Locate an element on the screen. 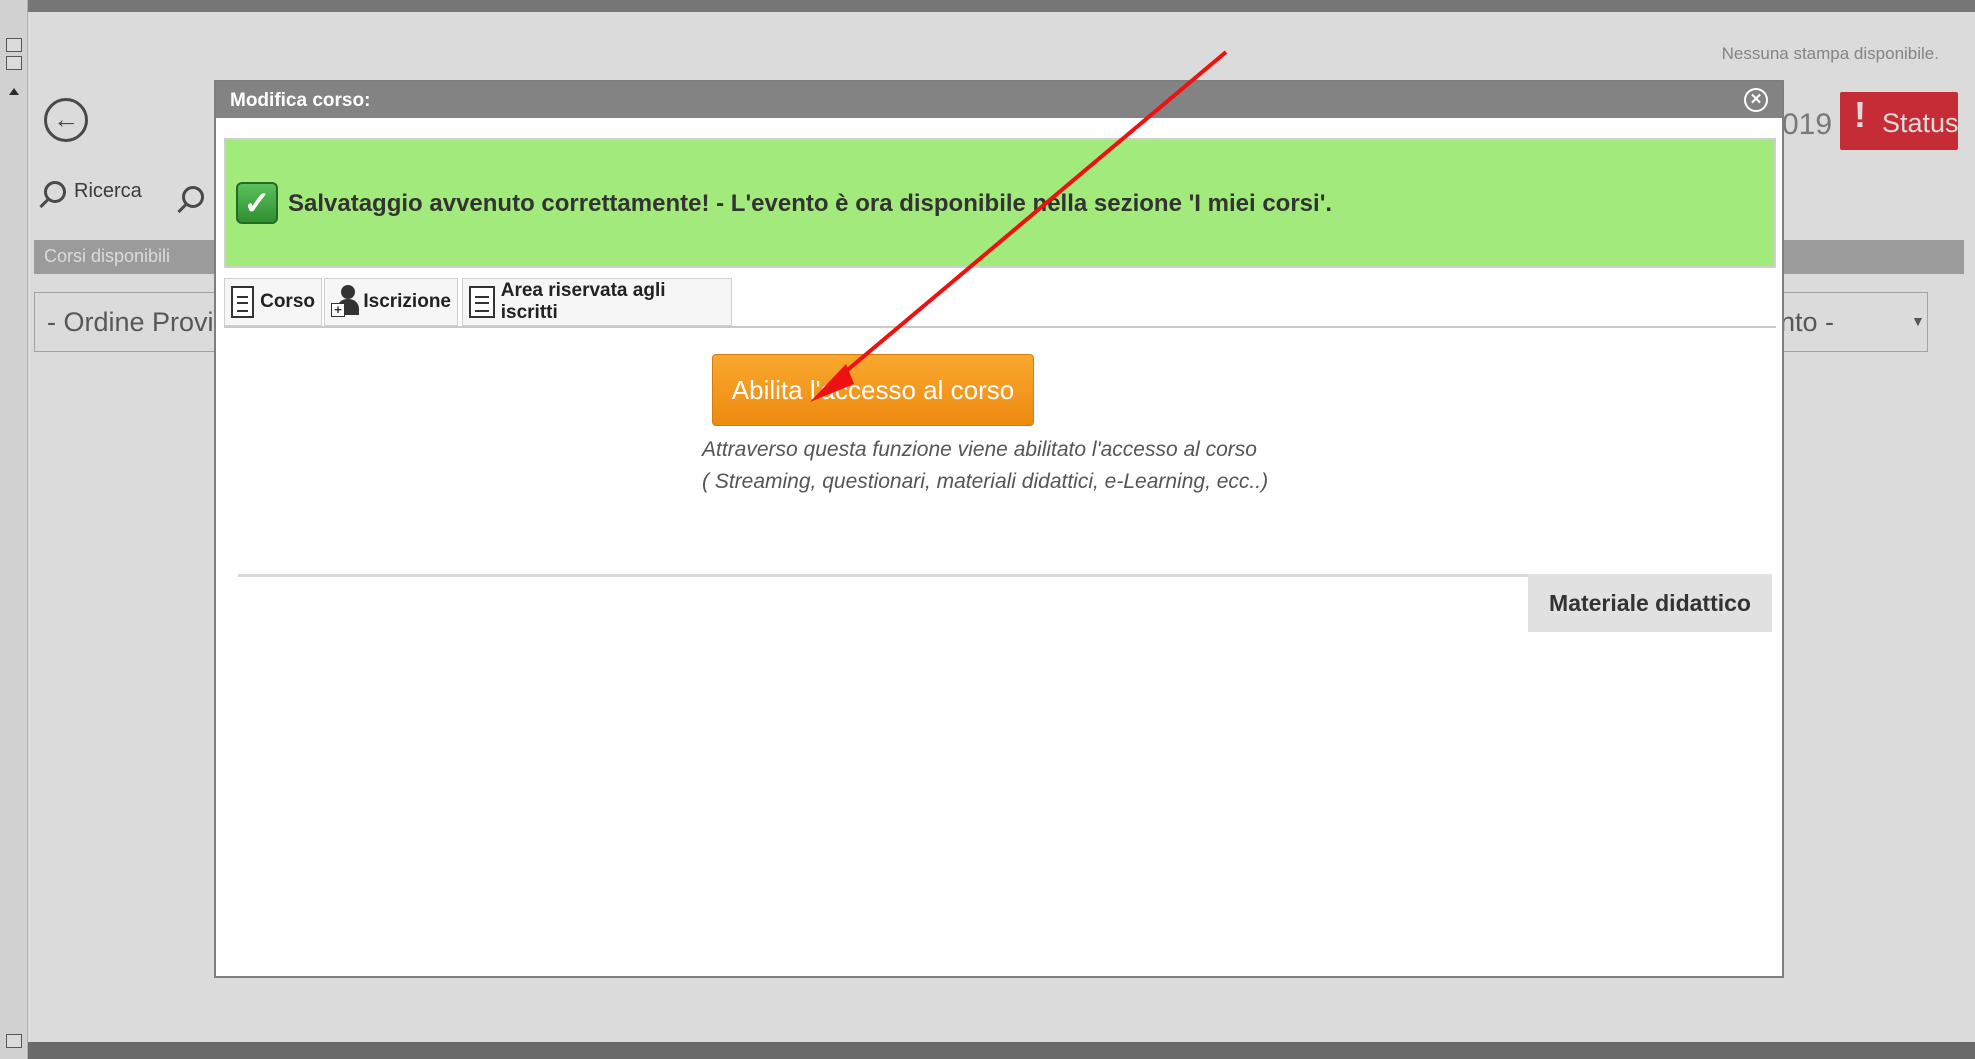 The image size is (1975, 1059). red-arrow-annotation is located at coordinates (1019, 226).